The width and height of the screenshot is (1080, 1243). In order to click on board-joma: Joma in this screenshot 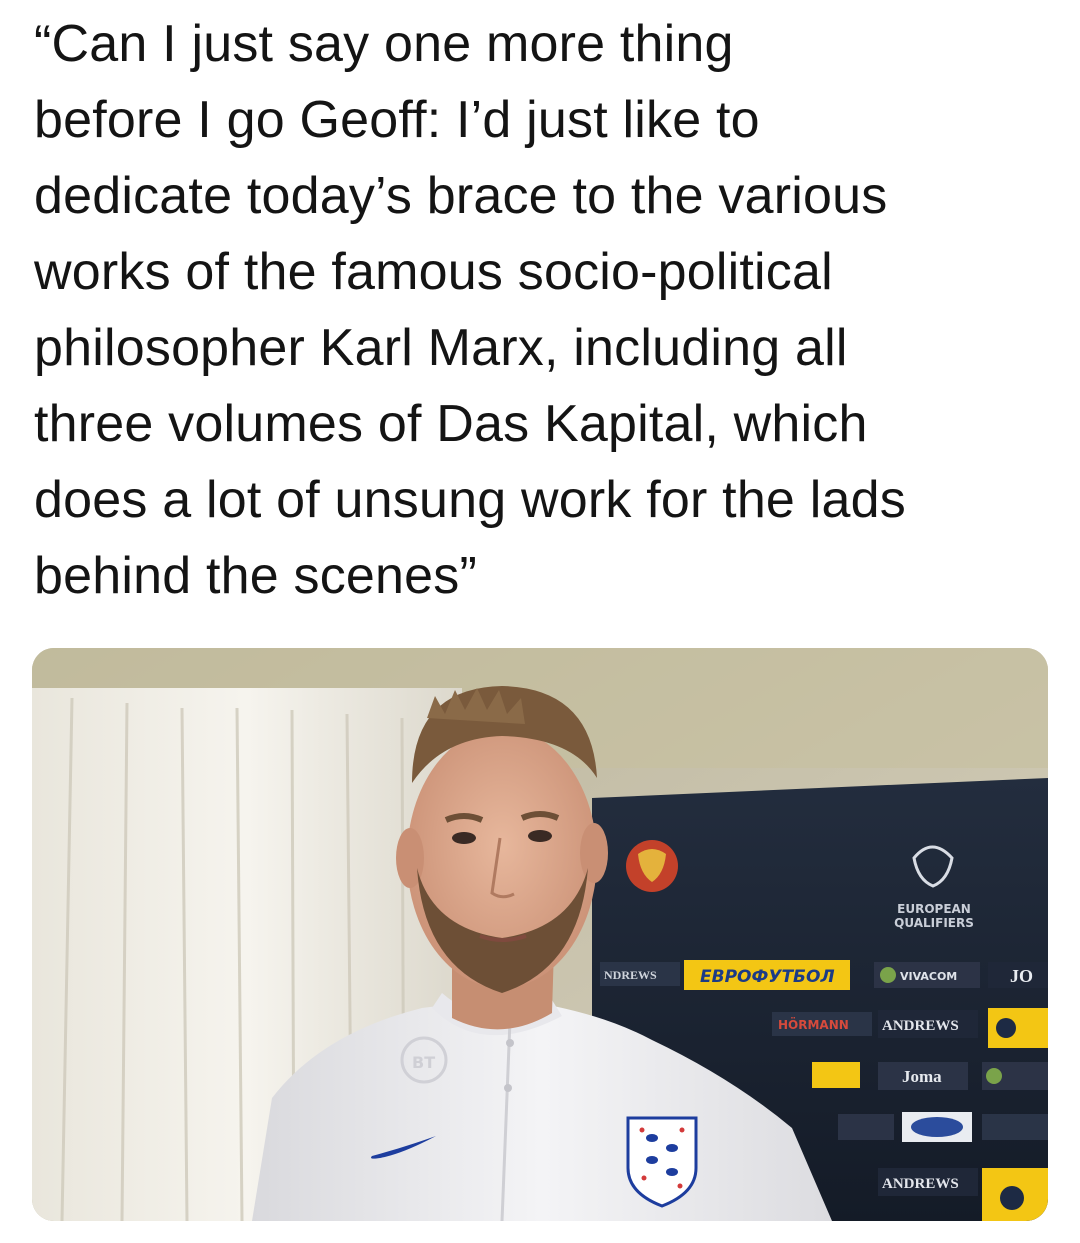, I will do `click(922, 1076)`.